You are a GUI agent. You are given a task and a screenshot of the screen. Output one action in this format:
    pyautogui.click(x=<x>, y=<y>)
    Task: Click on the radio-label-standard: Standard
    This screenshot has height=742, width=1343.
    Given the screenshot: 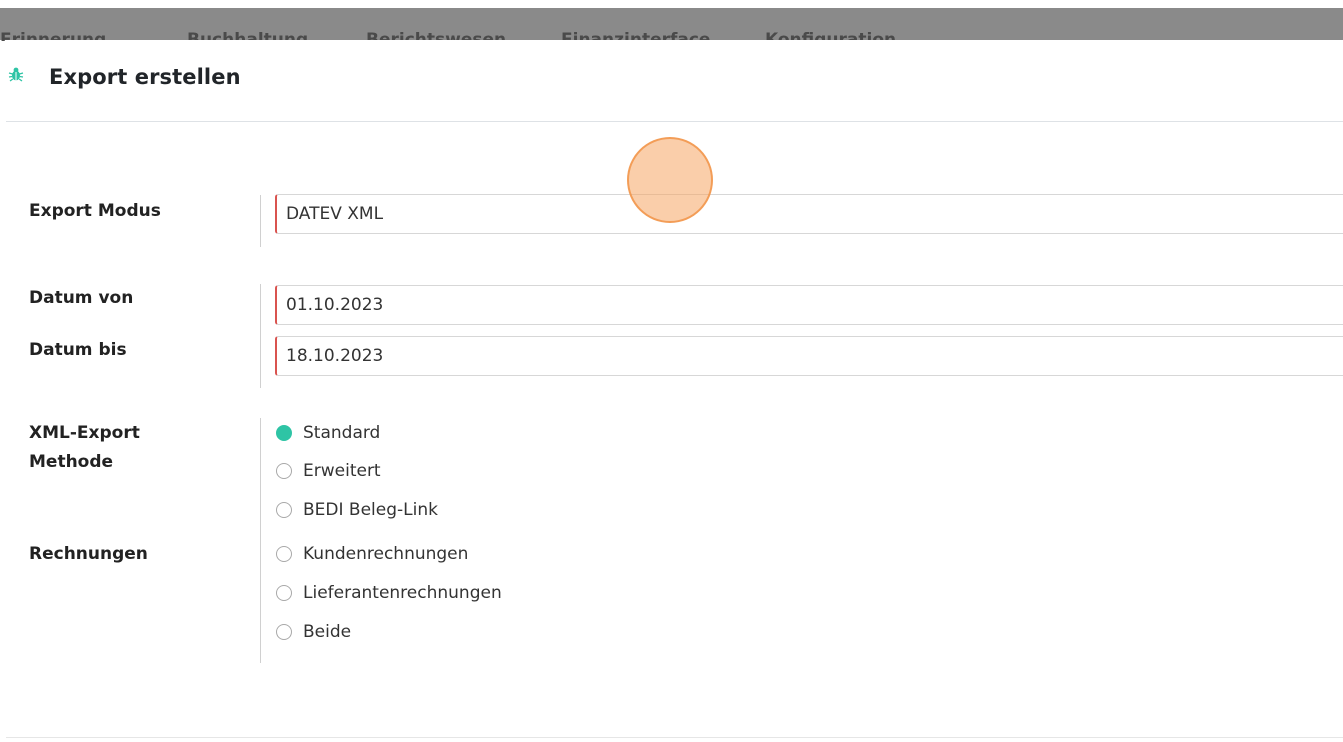 What is the action you would take?
    pyautogui.click(x=342, y=433)
    